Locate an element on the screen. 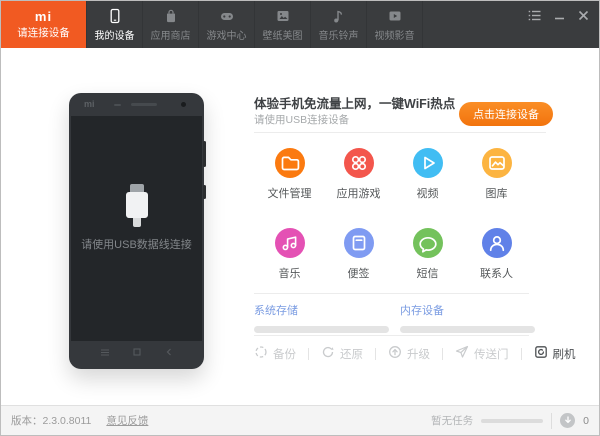  tools-row: 备份 还原 升级 传送门 刷机 is located at coordinates (415, 353).